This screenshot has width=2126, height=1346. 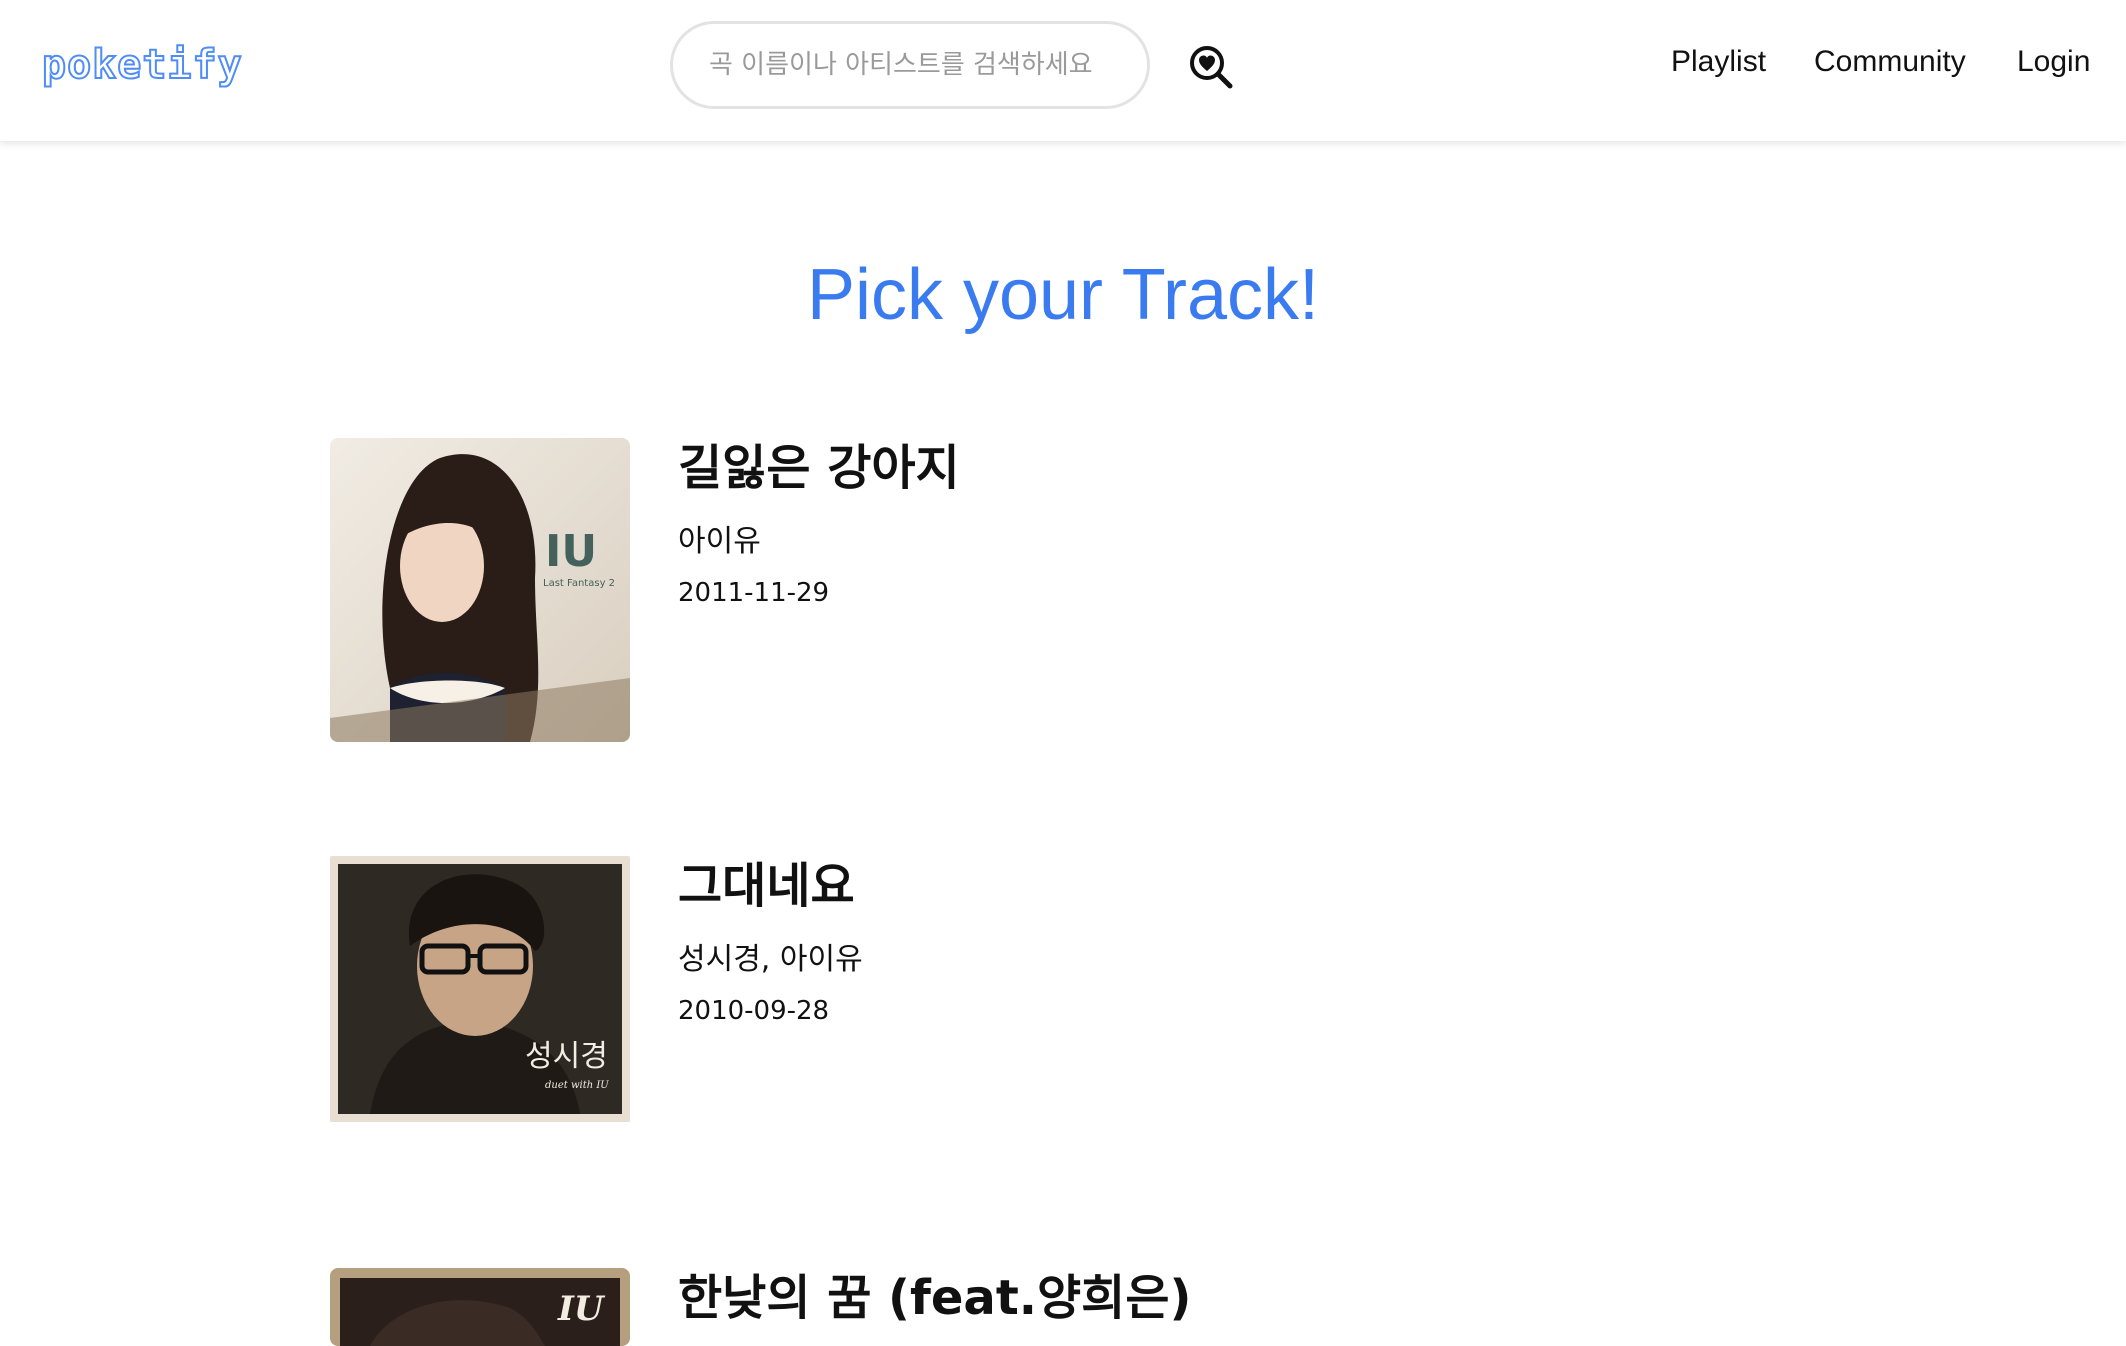 I want to click on search-heart-icon, so click(x=1211, y=67).